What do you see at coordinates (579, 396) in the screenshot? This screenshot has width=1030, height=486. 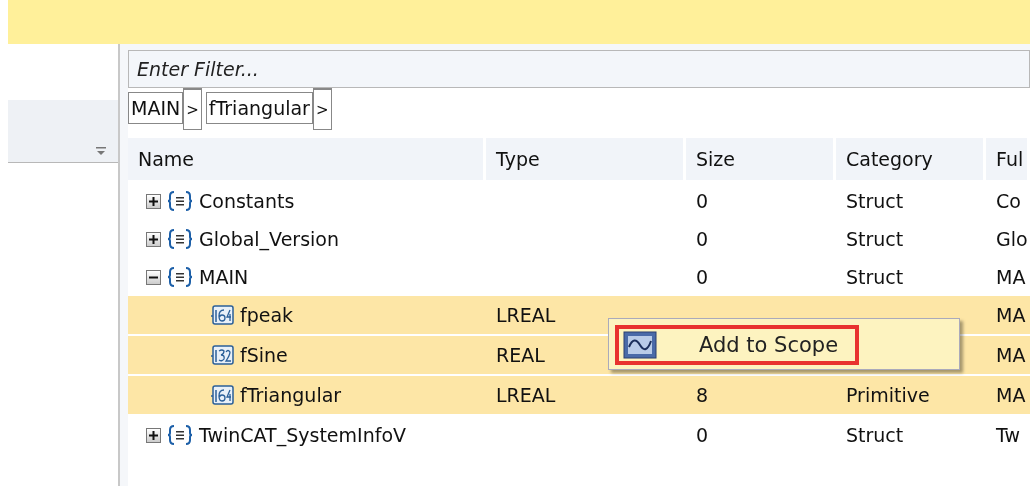 I see `highlighted-row: fTriangular LREAL 8 Primitive MA` at bounding box center [579, 396].